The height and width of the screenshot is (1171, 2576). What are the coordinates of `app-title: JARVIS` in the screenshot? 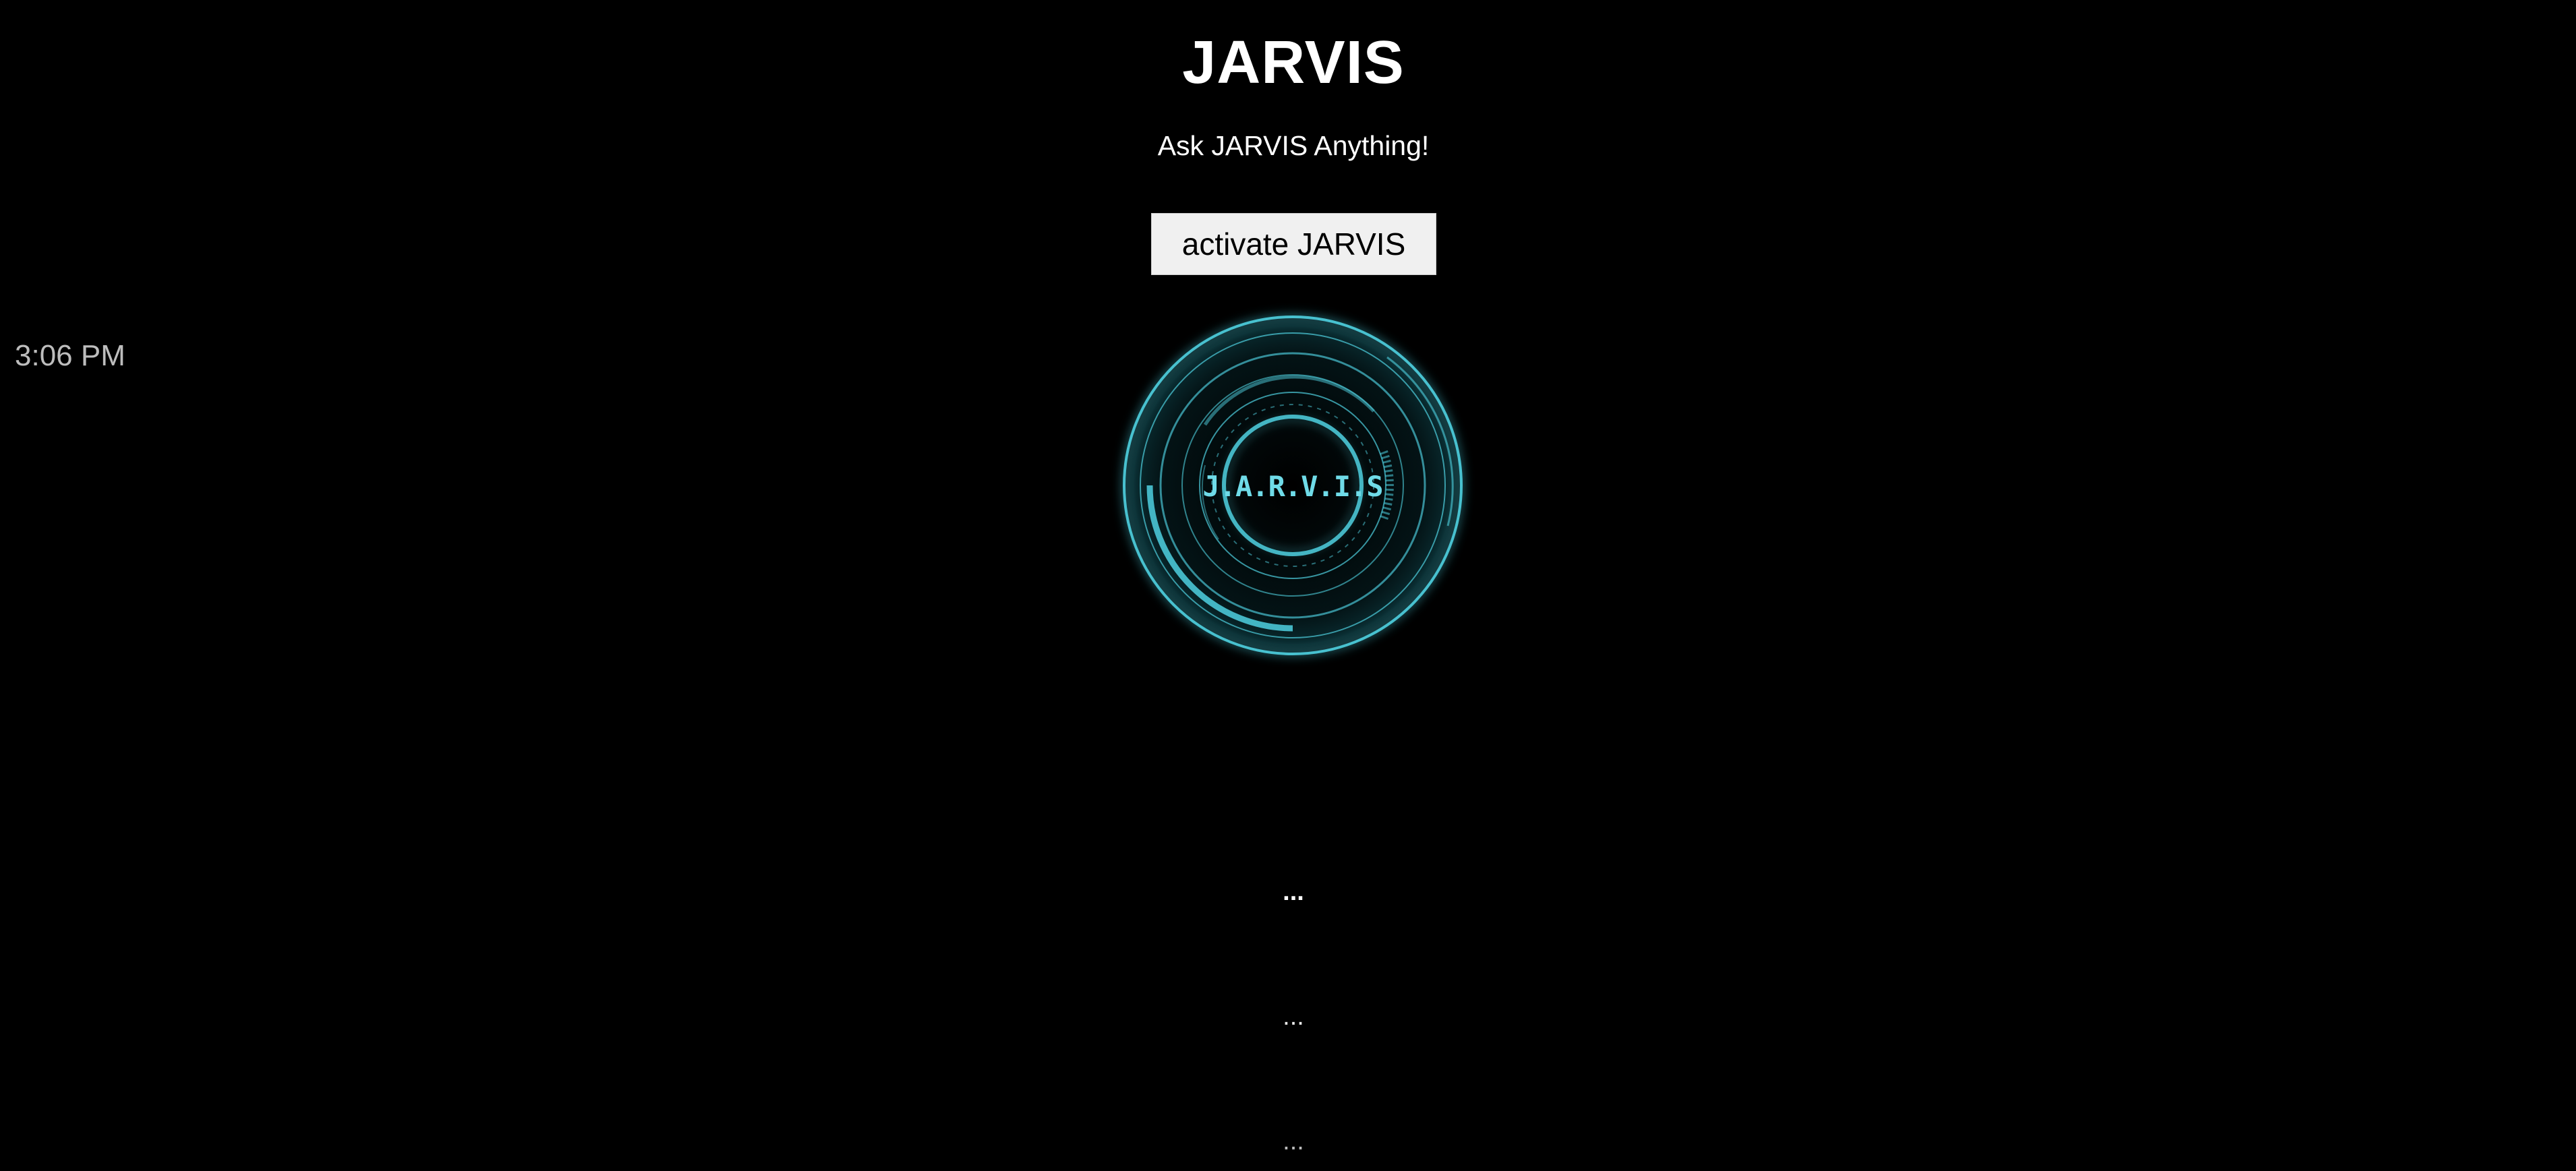 It's located at (1293, 62).